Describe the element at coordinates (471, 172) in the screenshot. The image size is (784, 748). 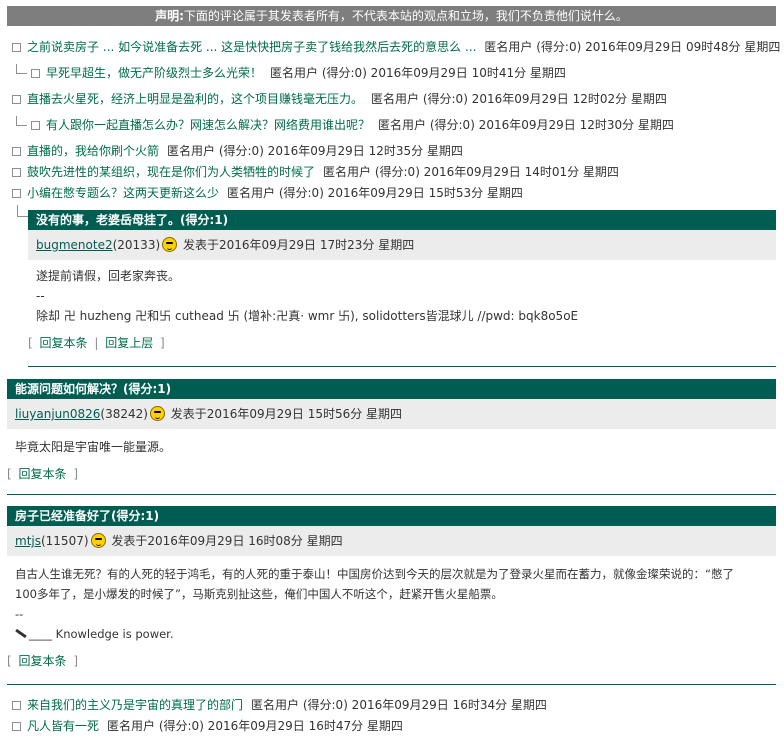
I see `thread-meta: 匿名用户 (得分:0) 2016年09月29日 14时01分 星期四` at that location.